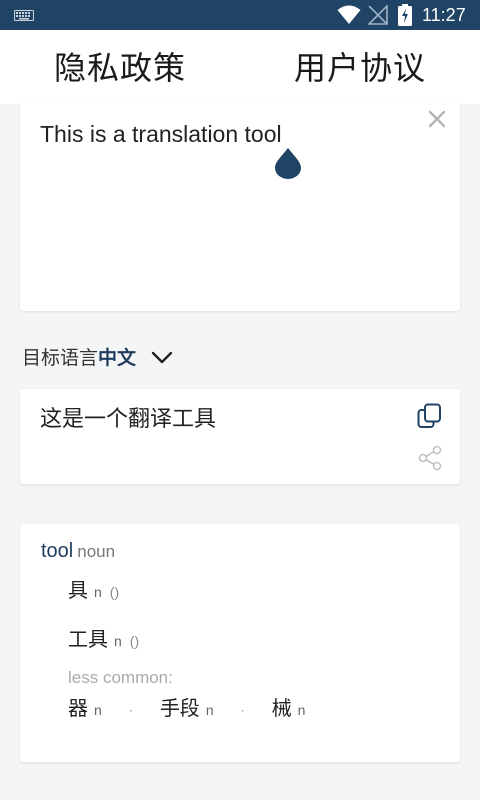 The image size is (480, 800). I want to click on chevron-down-icon, so click(162, 358).